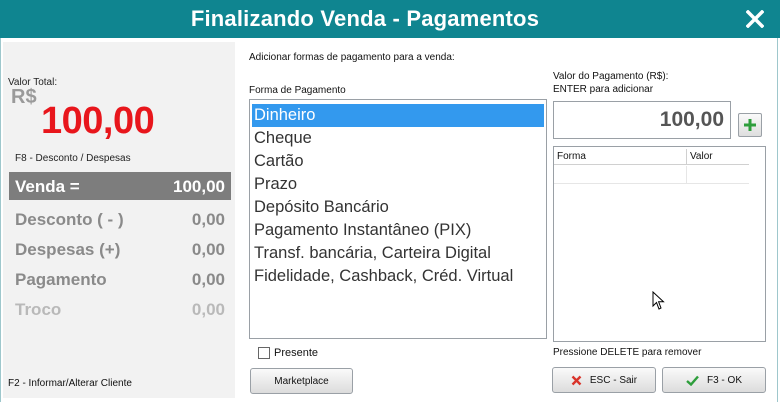 This screenshot has width=780, height=402. I want to click on plus-icon, so click(750, 125).